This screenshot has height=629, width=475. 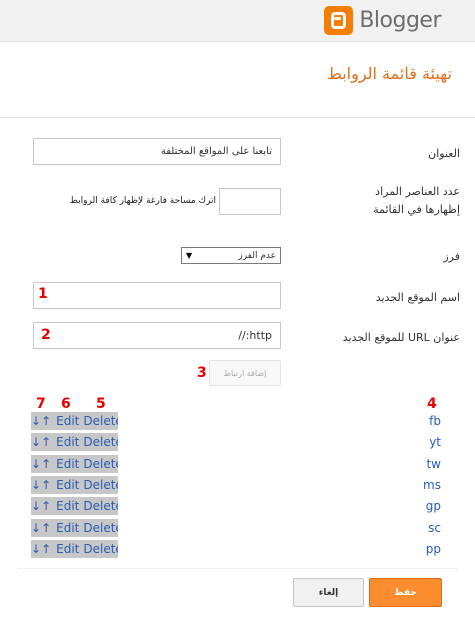 What do you see at coordinates (416, 200) in the screenshot?
I see `count-label: عدد العناصر المراد إظهارها في القائمة` at bounding box center [416, 200].